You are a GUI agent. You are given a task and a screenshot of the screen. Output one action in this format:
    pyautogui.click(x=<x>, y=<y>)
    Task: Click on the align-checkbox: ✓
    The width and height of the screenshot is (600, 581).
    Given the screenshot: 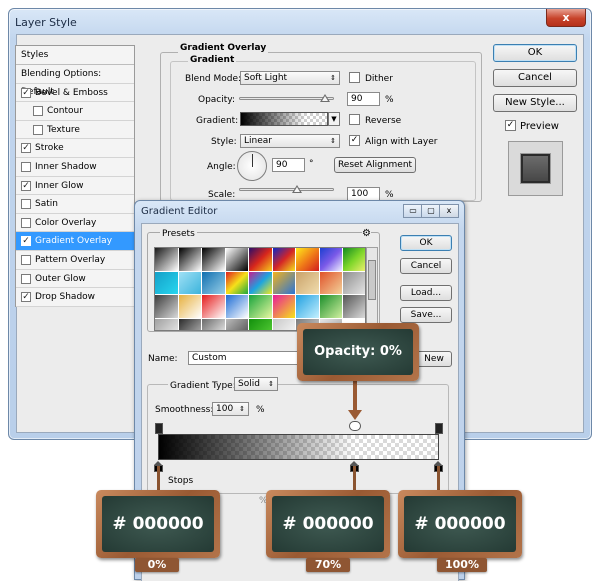 What is the action you would take?
    pyautogui.click(x=354, y=140)
    